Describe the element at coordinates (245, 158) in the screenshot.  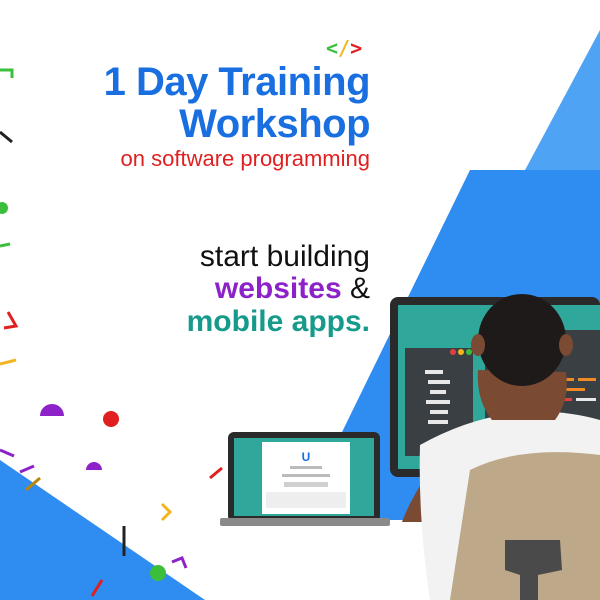
I see `headline-subtitle: on software programming` at that location.